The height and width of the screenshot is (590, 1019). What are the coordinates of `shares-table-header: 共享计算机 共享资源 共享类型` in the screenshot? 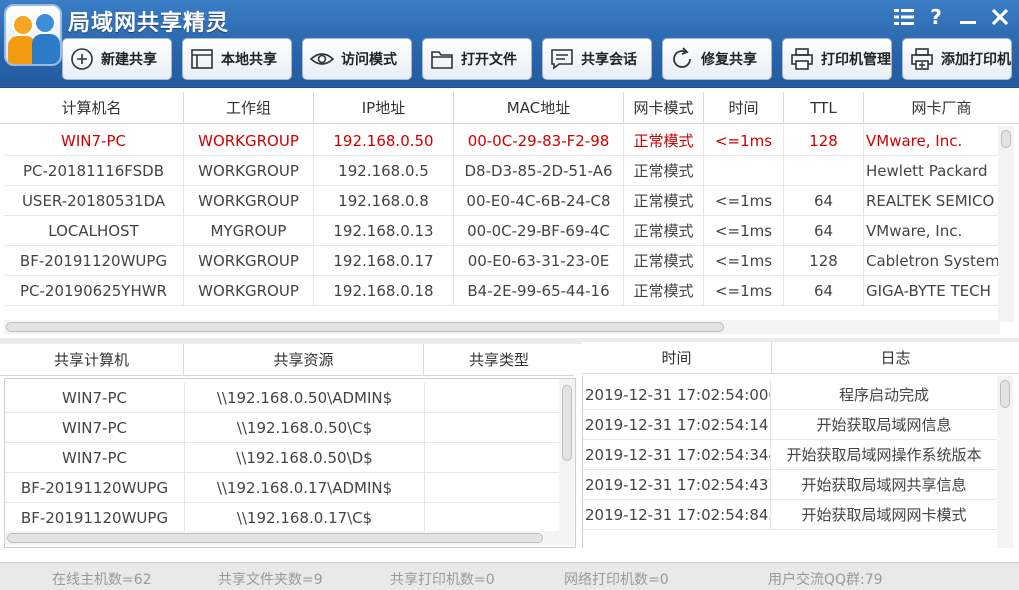 It's located at (287, 360).